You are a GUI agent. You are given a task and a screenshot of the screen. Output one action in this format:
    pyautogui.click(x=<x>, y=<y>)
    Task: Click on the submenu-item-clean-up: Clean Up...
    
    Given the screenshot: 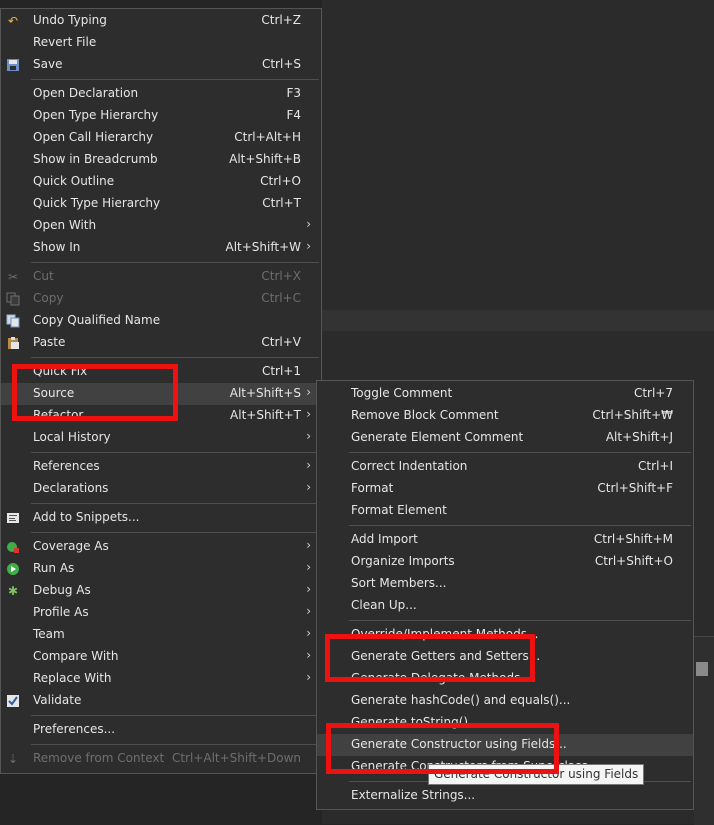 What is the action you would take?
    pyautogui.click(x=505, y=606)
    